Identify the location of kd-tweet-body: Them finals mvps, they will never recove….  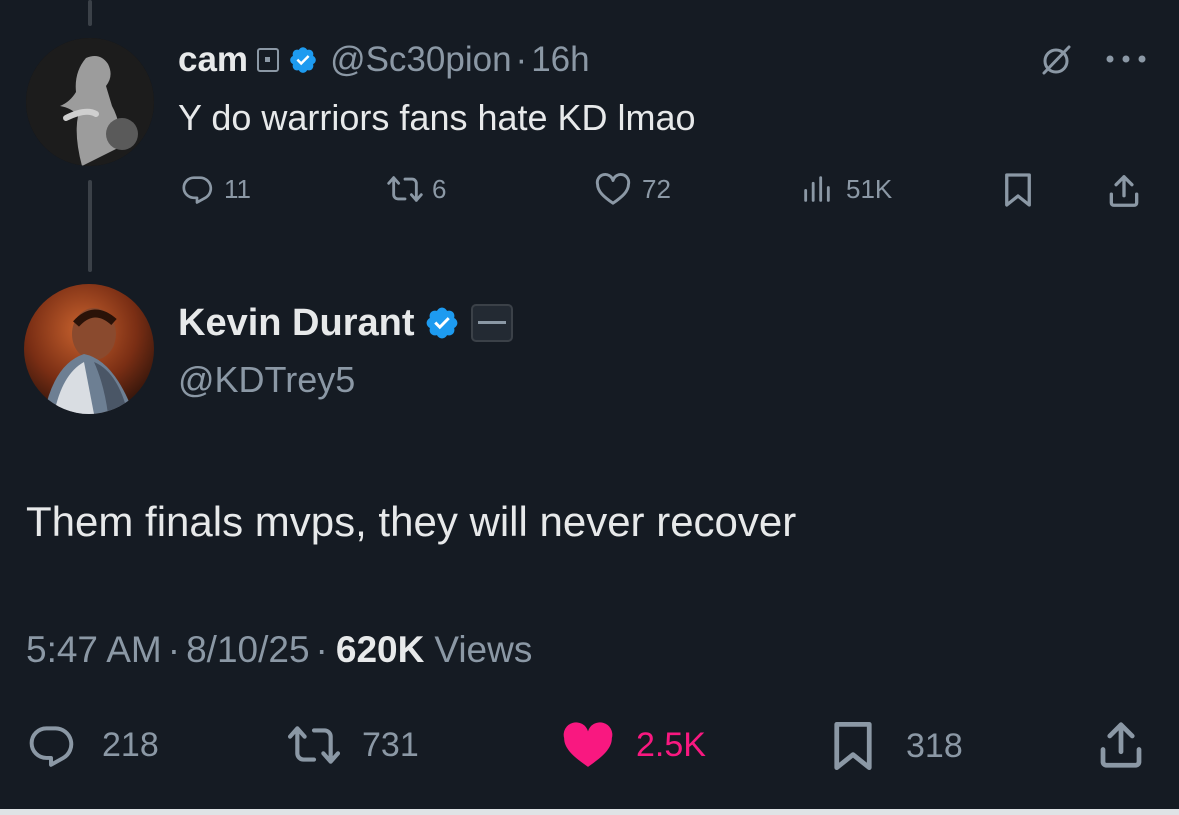
(411, 521).